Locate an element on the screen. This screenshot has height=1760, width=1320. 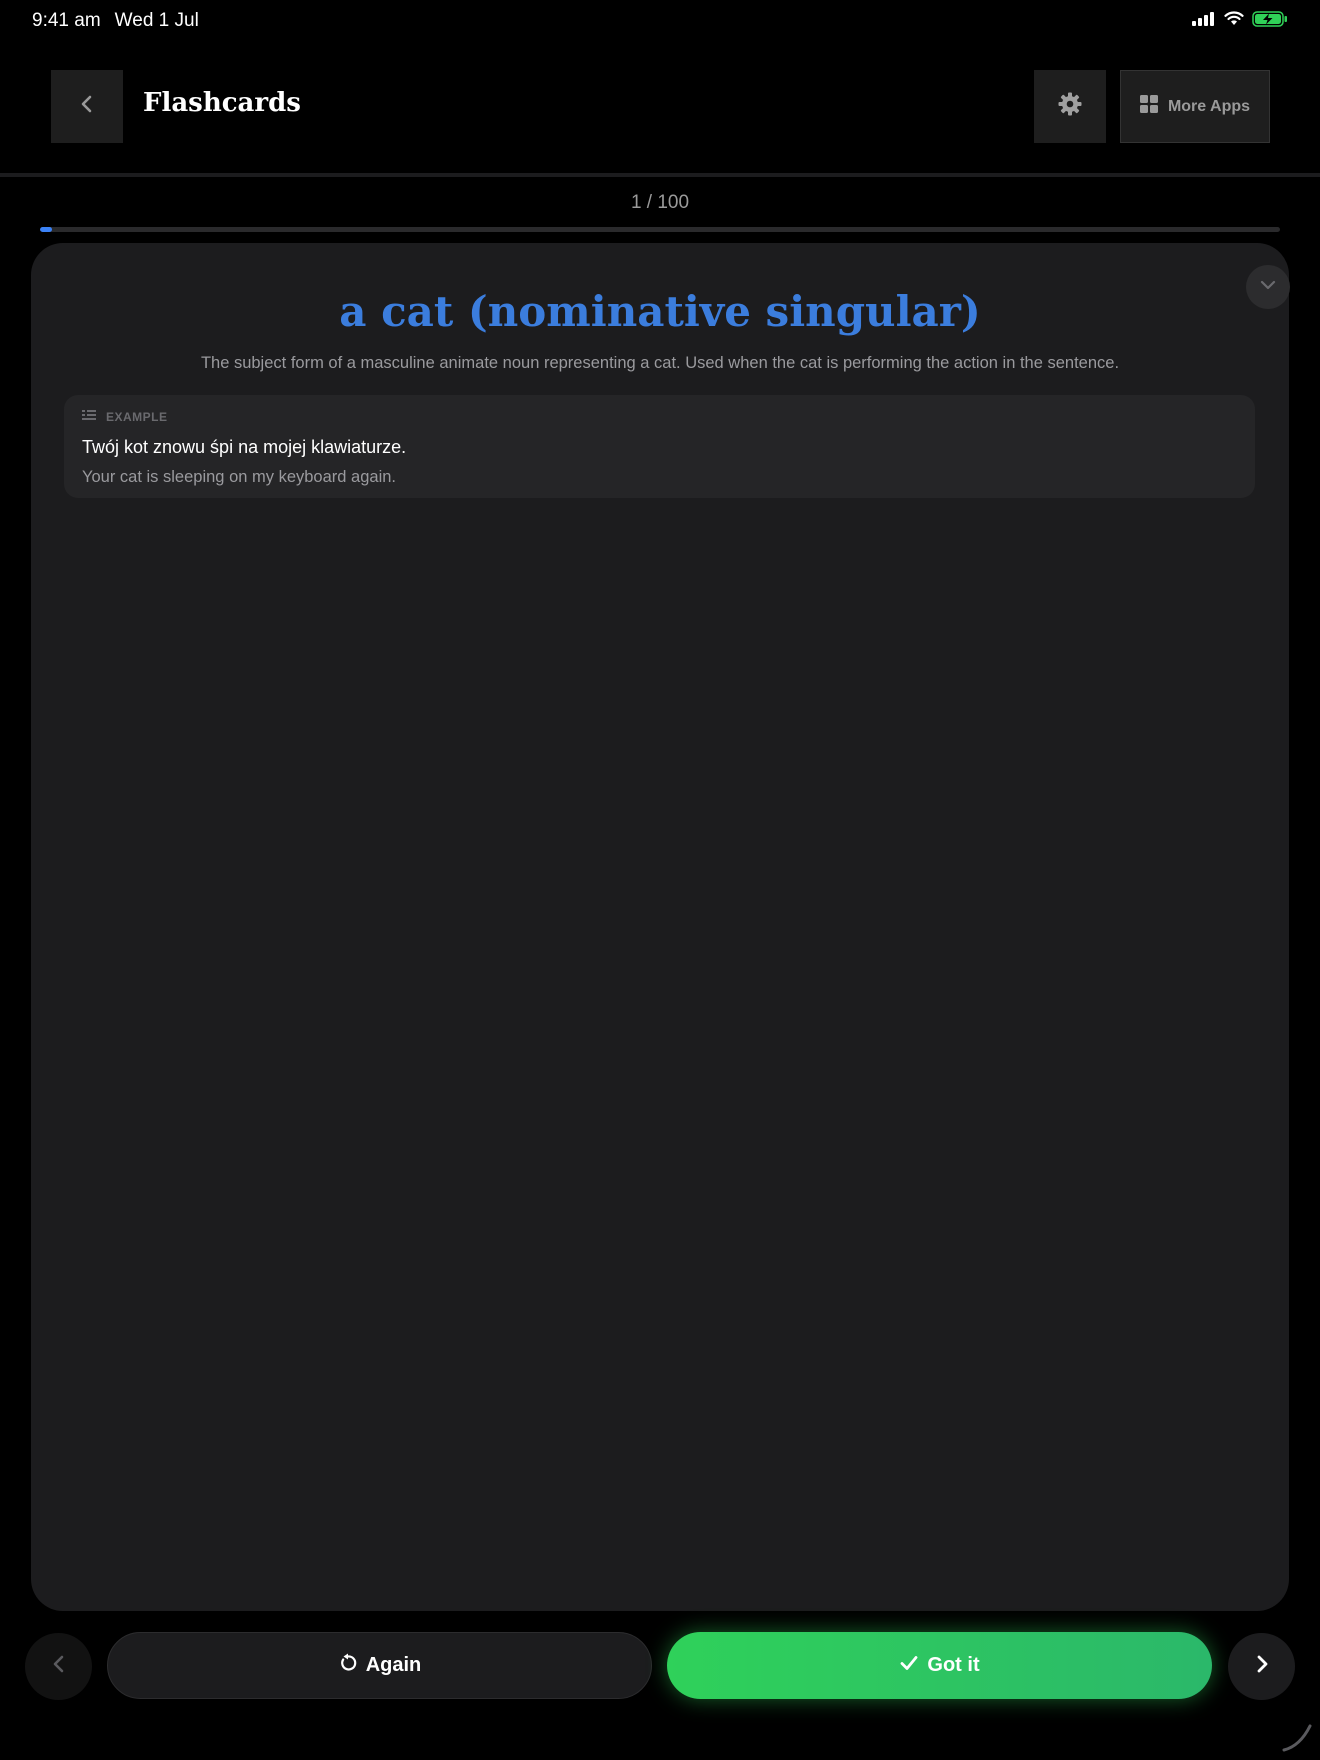
again-label: Again is located at coordinates (393, 1665).